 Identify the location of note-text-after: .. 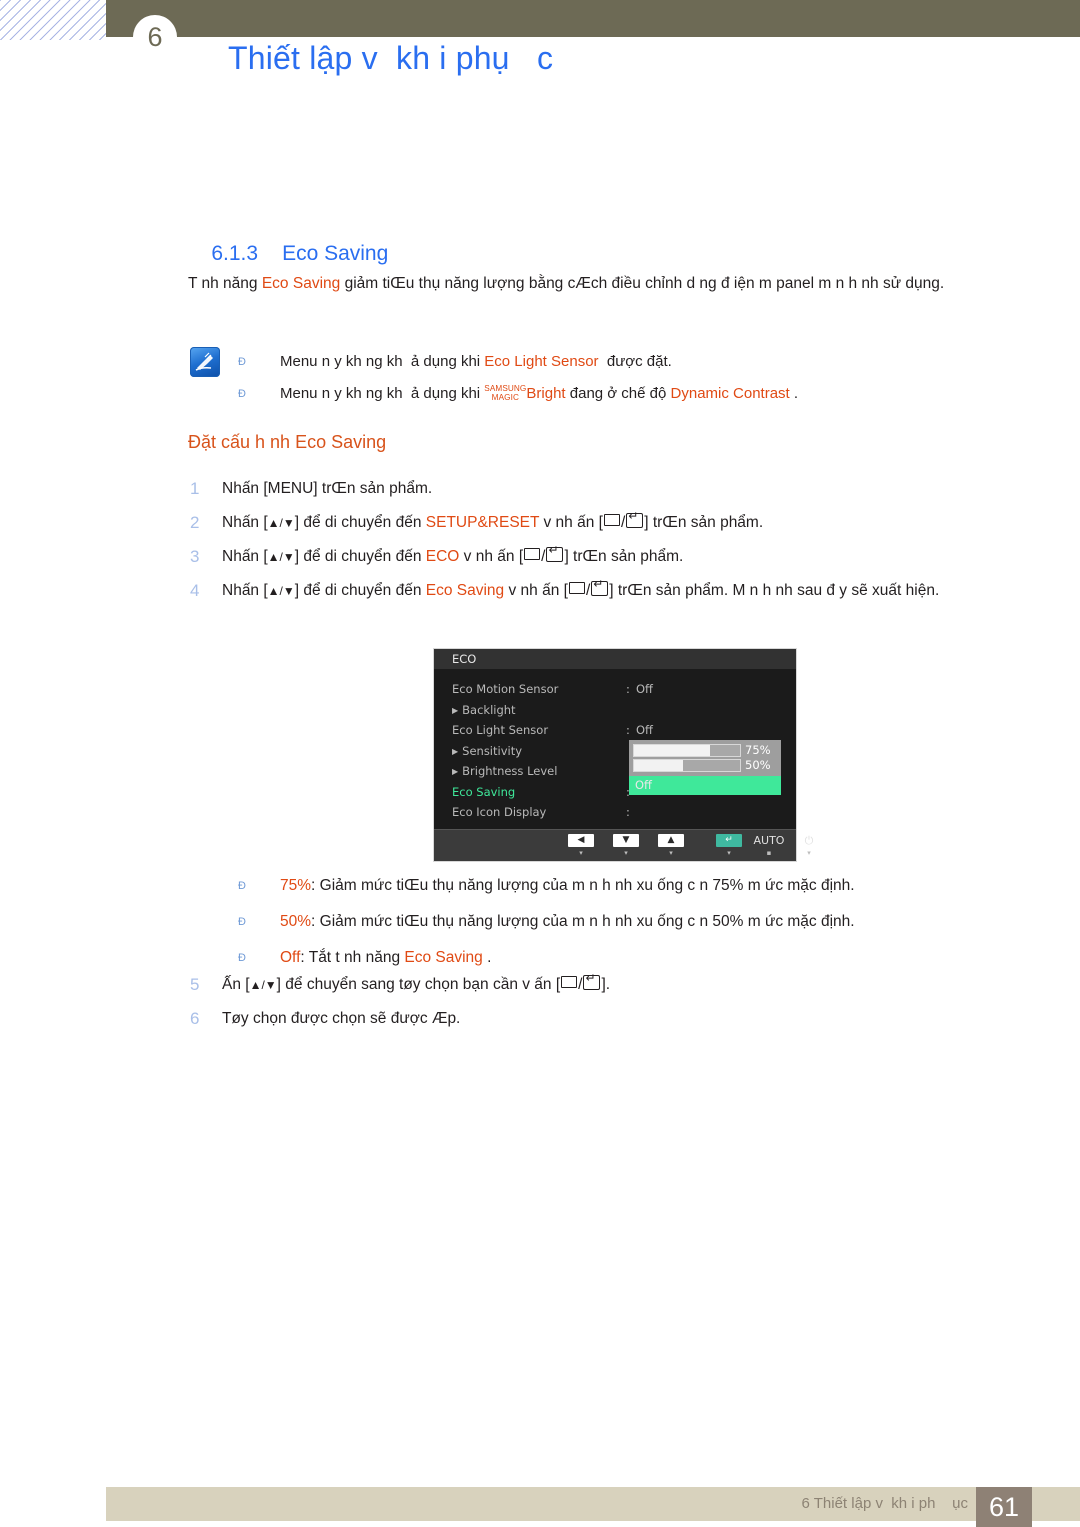
(794, 393).